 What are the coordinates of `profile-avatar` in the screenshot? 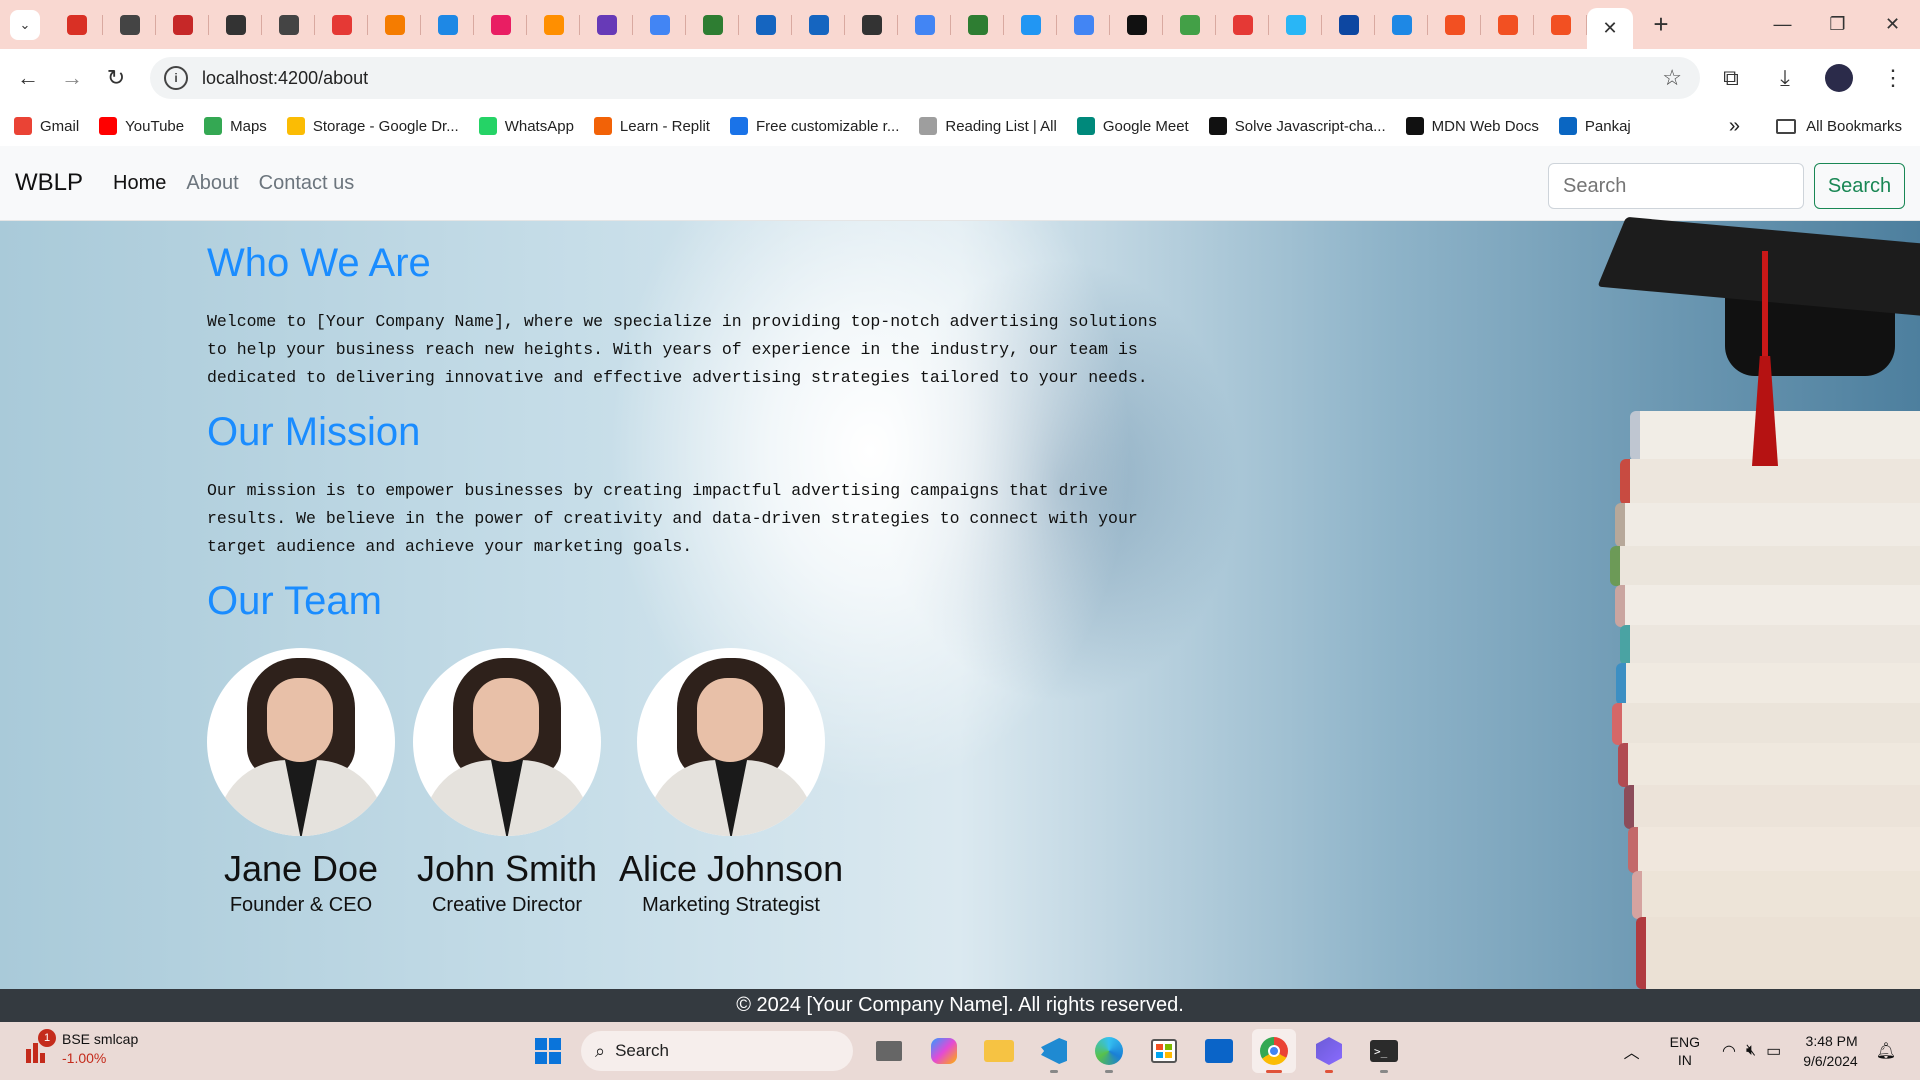 It's located at (1839, 77).